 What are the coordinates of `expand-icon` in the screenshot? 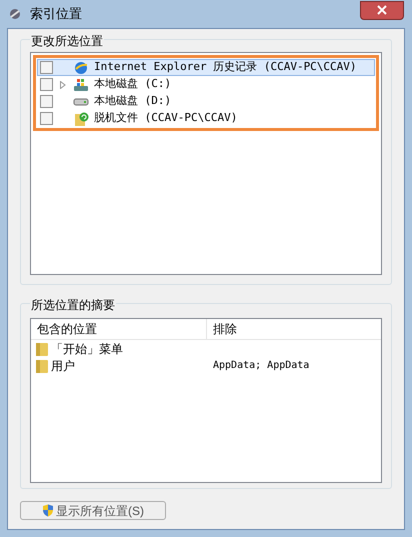 It's located at (63, 84).